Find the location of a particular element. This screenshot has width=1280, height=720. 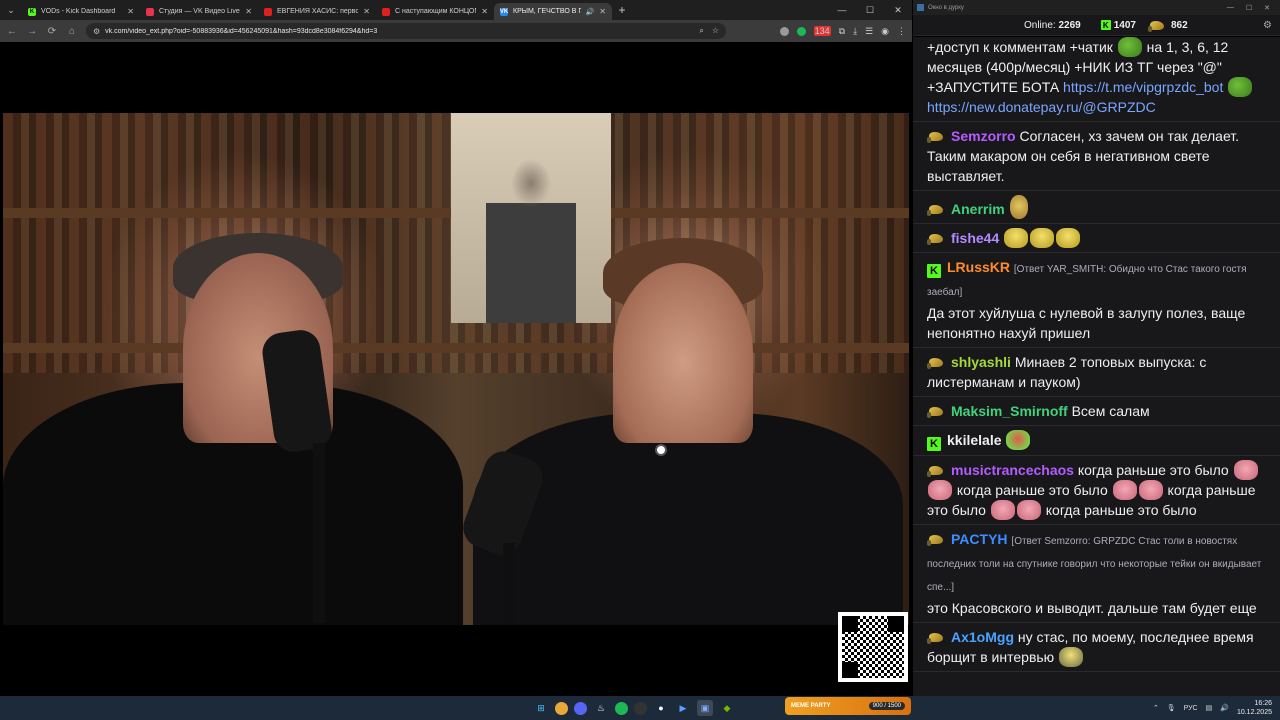

tab-kick-vods: K VODs - Kick Dashboard ✕ is located at coordinates (81, 11).